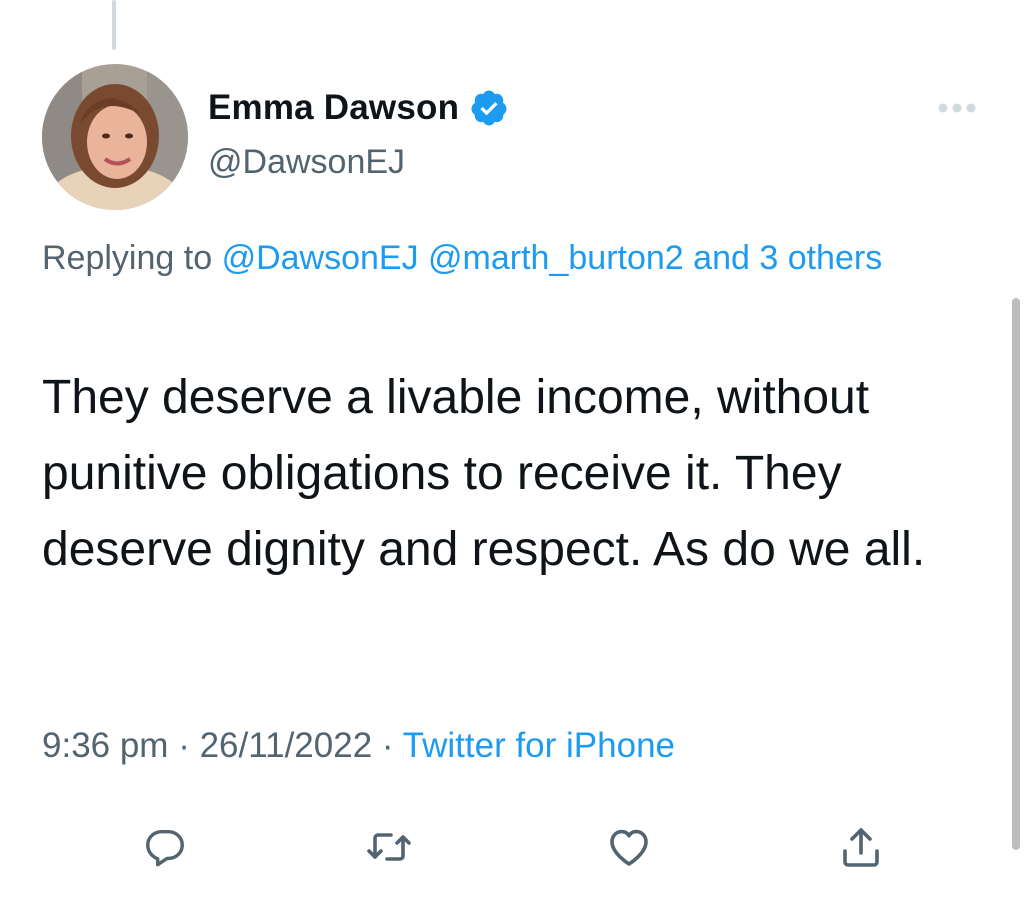 The width and height of the screenshot is (1024, 920). I want to click on tweet-source-link: Twitter for iPhone, so click(539, 745).